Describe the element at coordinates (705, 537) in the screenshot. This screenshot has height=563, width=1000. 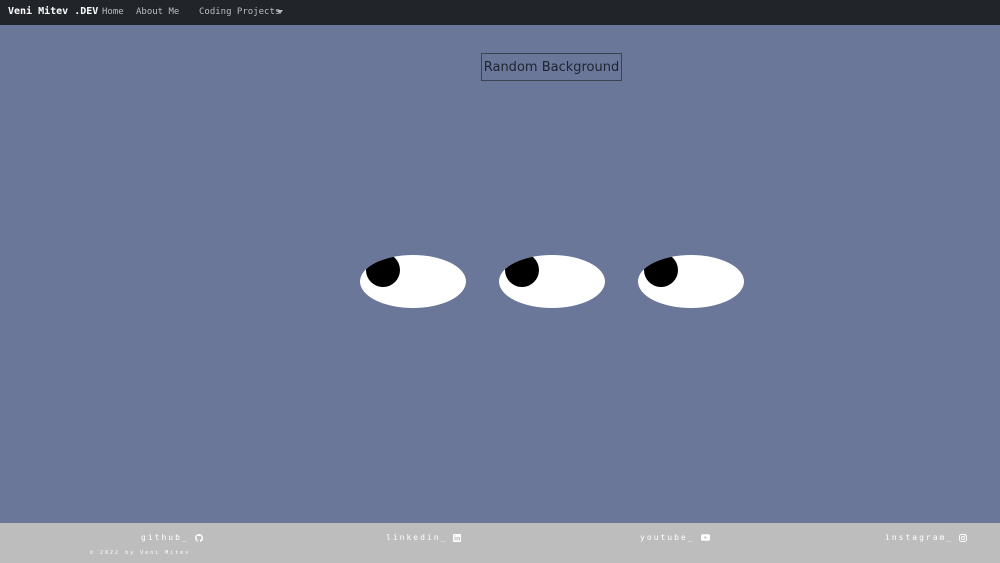
I see `youtube-icon` at that location.